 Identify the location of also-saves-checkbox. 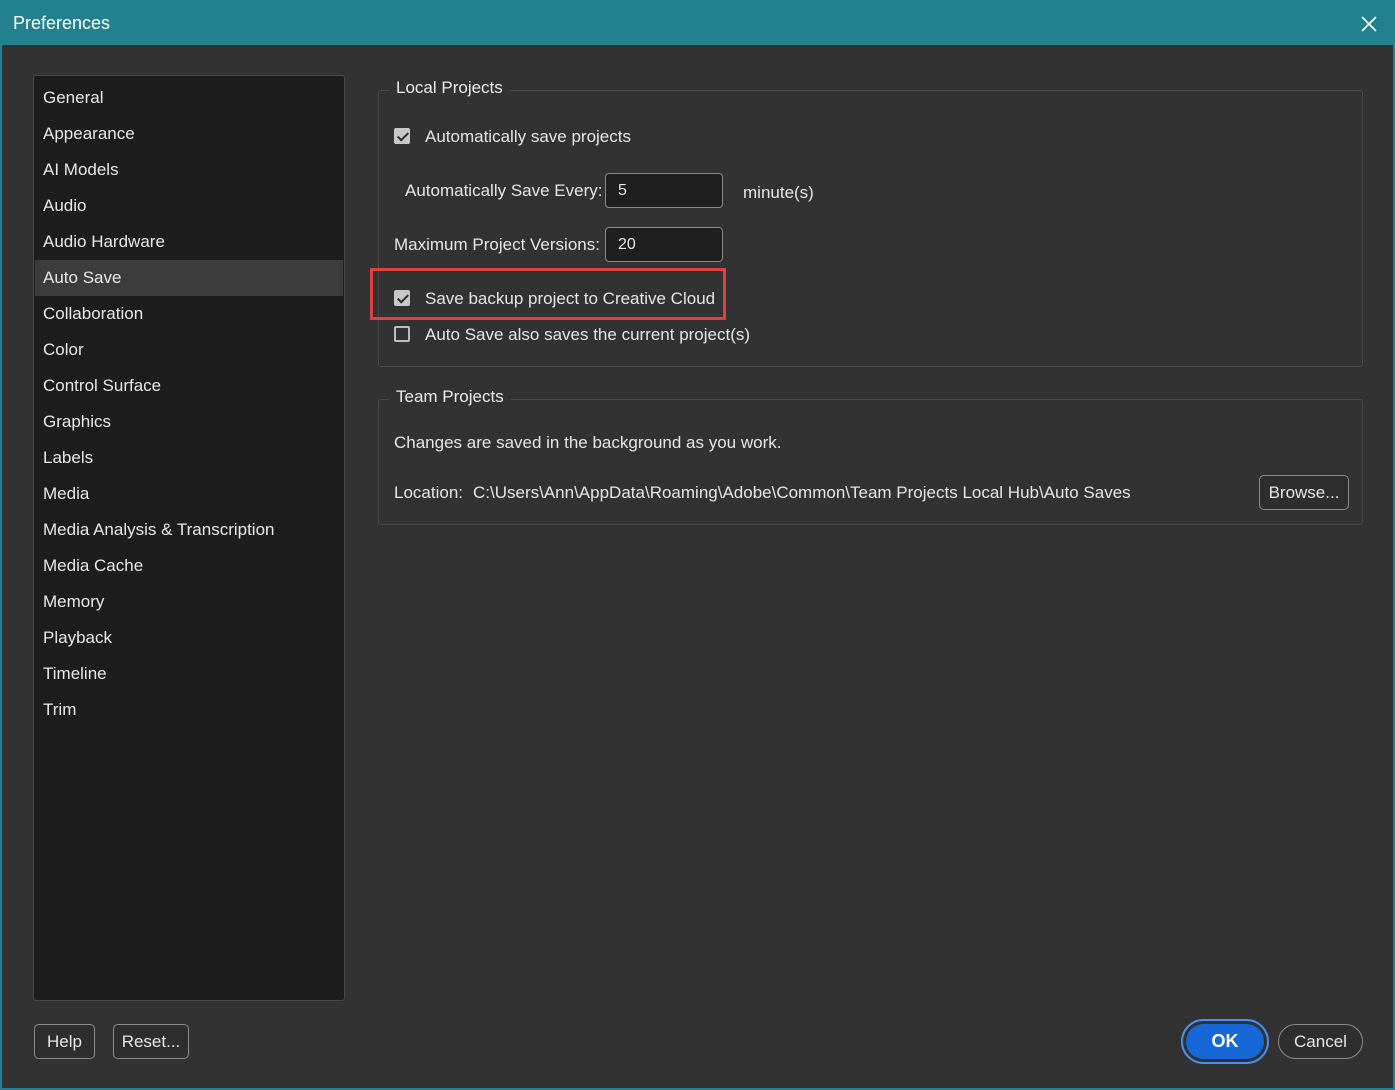
(402, 334).